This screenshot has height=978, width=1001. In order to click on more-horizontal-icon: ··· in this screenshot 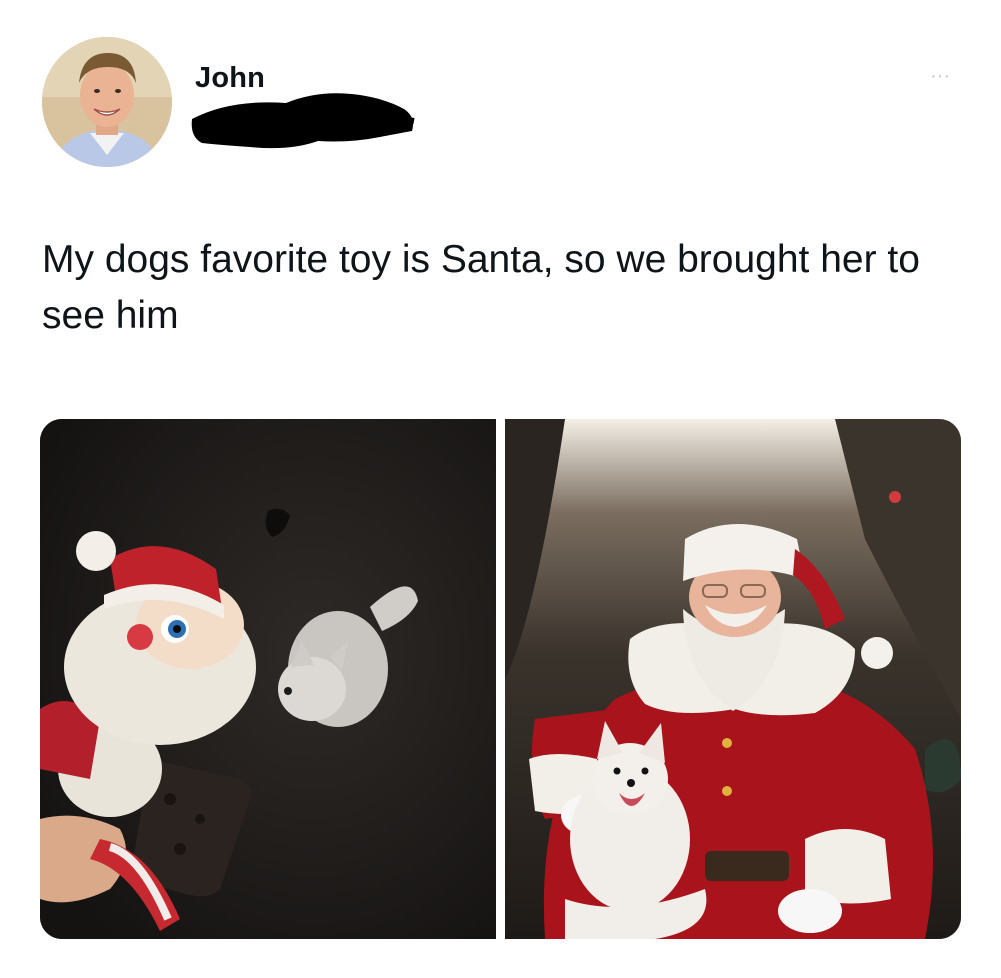, I will do `click(940, 76)`.